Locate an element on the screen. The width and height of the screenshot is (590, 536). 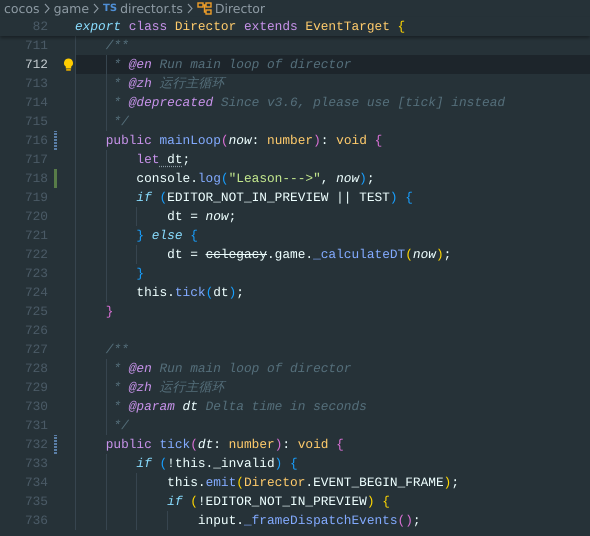
class-icon is located at coordinates (204, 8).